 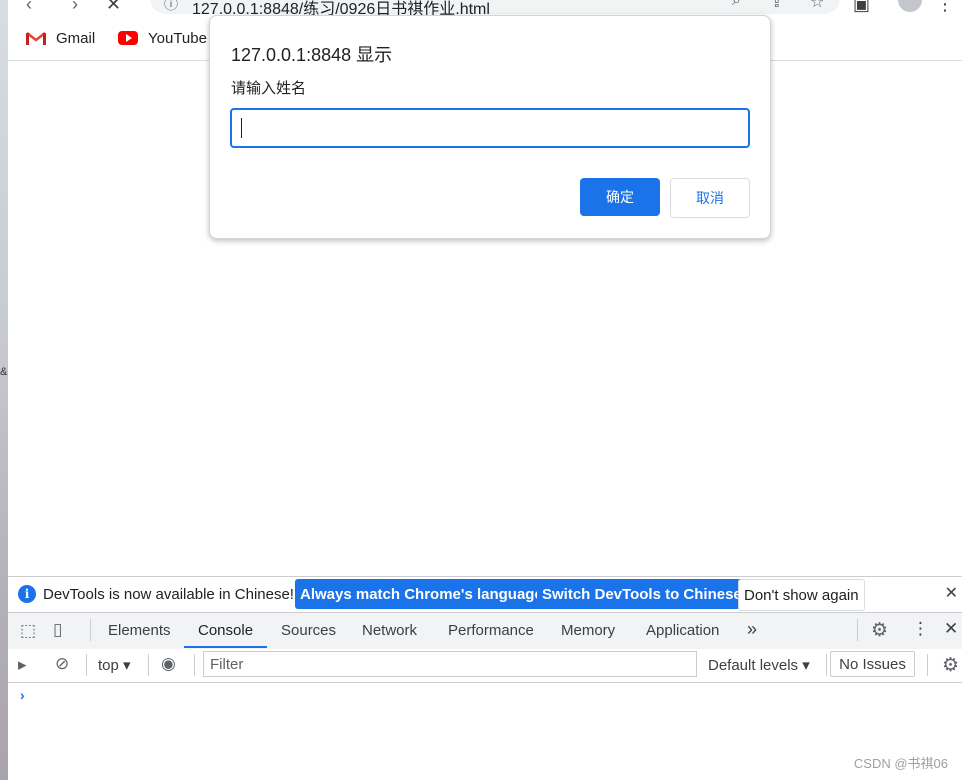 What do you see at coordinates (22, 665) in the screenshot?
I see `sidebar-toggle-icon: ▸` at bounding box center [22, 665].